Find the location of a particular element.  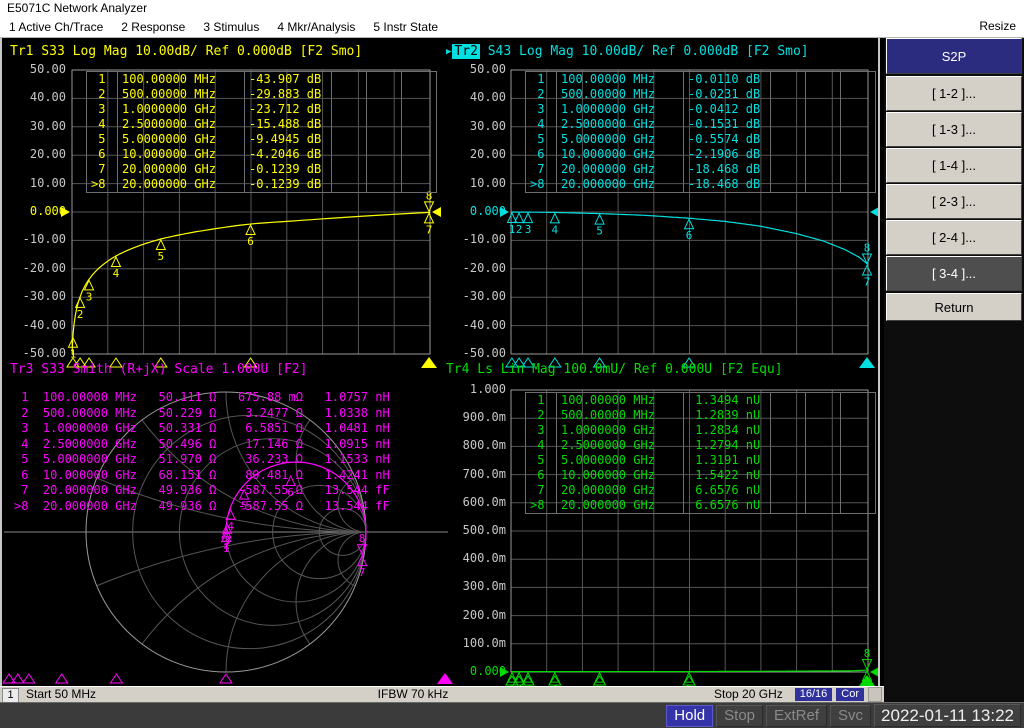

table-row: >8 20.000000 GHz -0.1239 dB is located at coordinates (261, 185).